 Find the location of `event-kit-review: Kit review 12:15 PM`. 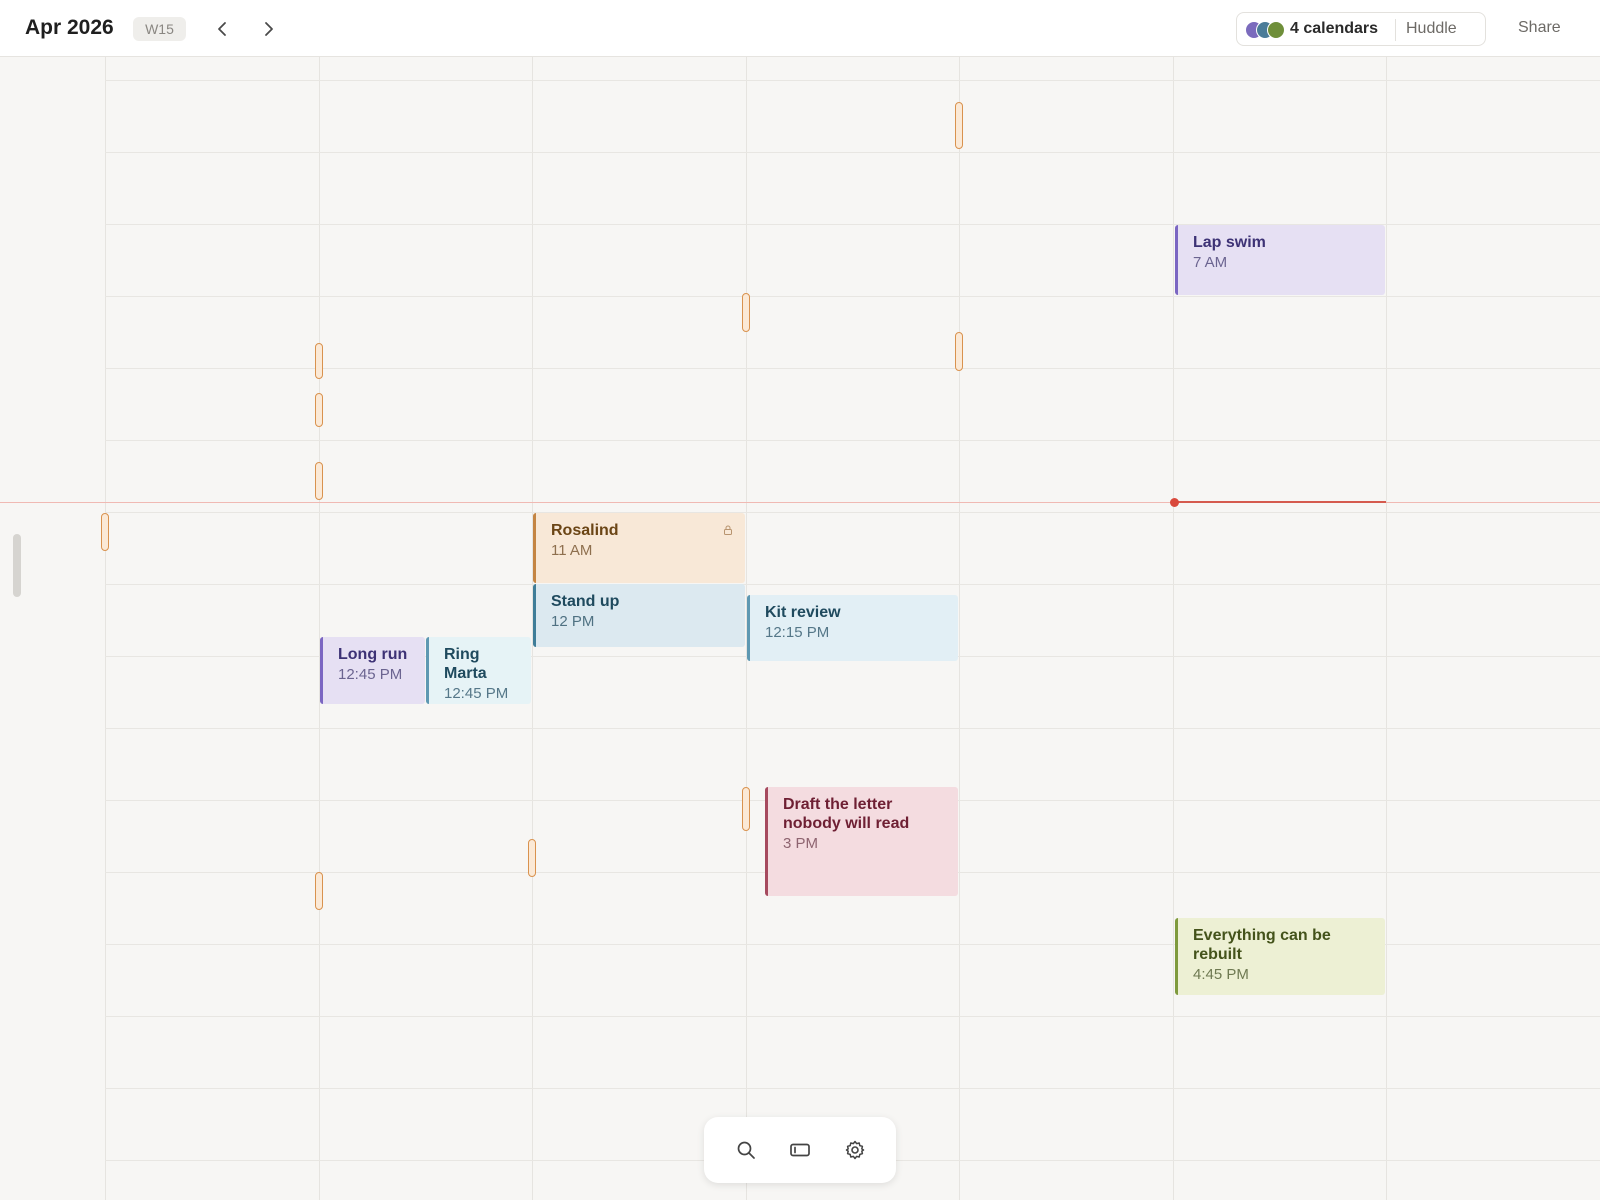

event-kit-review: Kit review 12:15 PM is located at coordinates (852, 628).